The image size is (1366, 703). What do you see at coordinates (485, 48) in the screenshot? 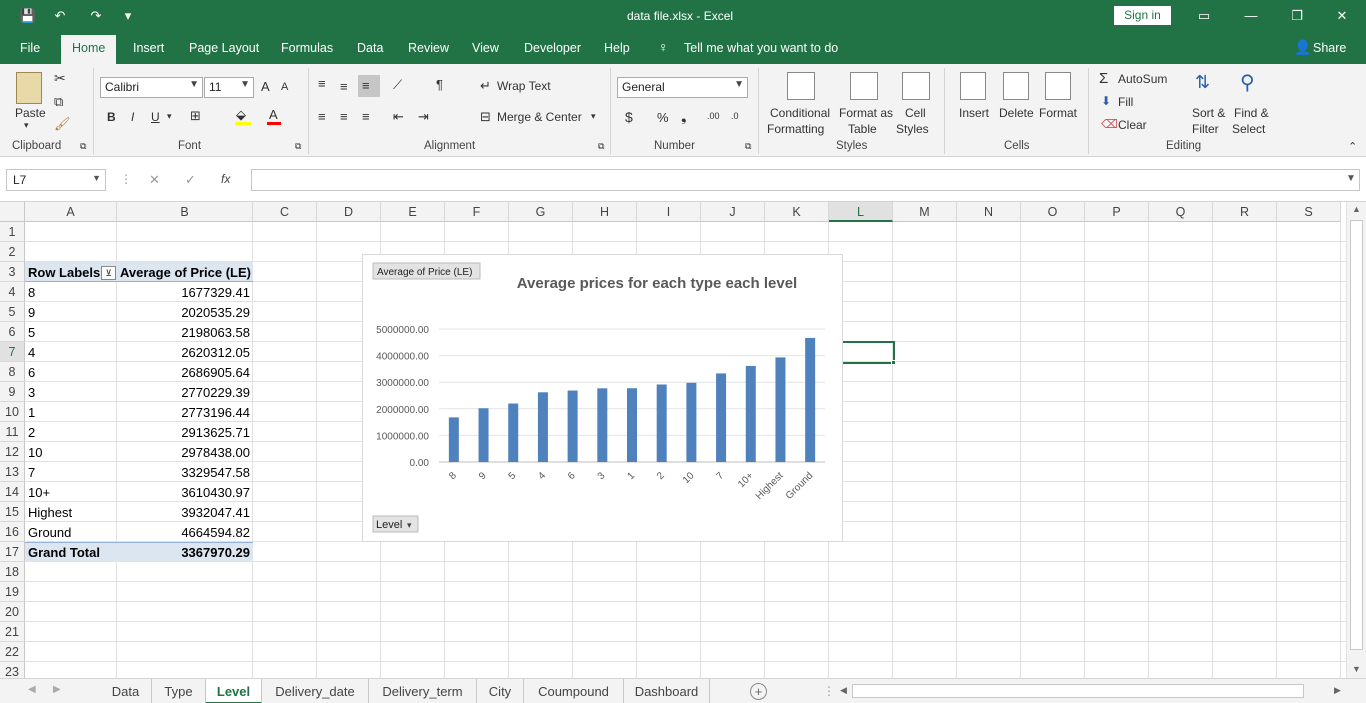
I see `tab-view: View` at bounding box center [485, 48].